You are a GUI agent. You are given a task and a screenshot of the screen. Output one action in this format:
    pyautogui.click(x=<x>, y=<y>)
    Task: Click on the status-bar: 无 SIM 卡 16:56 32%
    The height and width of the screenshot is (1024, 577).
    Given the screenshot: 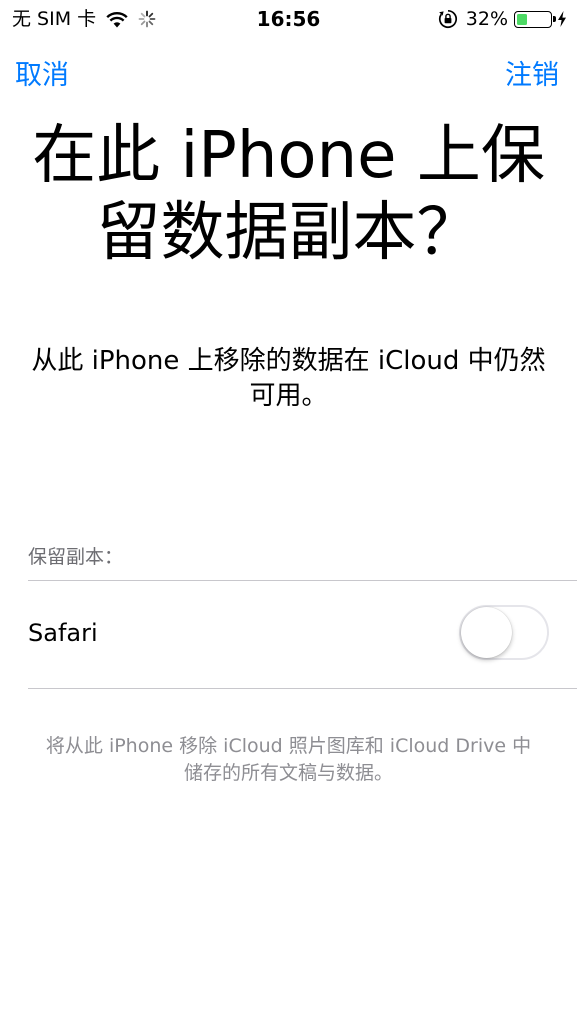 What is the action you would take?
    pyautogui.click(x=288, y=20)
    